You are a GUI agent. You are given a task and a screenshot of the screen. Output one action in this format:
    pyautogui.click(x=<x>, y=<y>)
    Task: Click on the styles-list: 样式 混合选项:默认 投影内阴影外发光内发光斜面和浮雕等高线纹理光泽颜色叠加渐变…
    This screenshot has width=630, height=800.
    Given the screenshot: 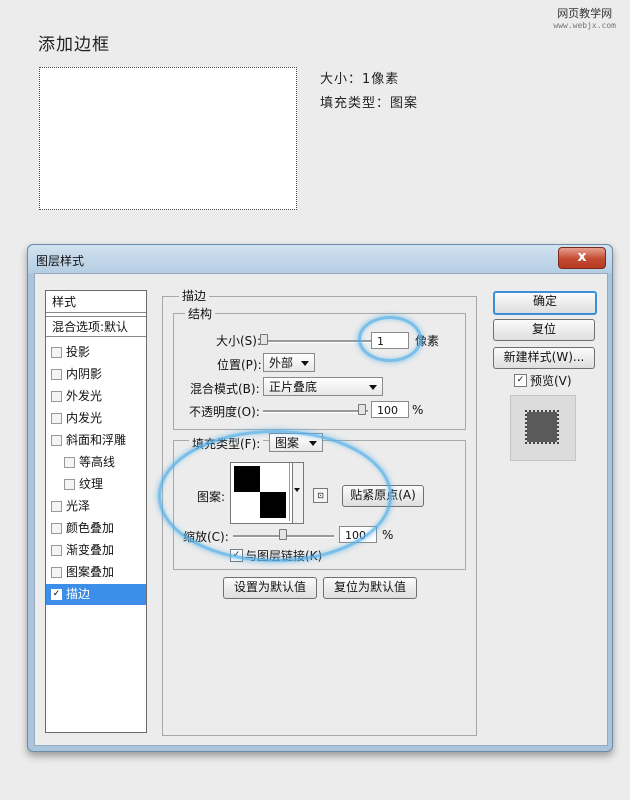 What is the action you would take?
    pyautogui.click(x=96, y=511)
    